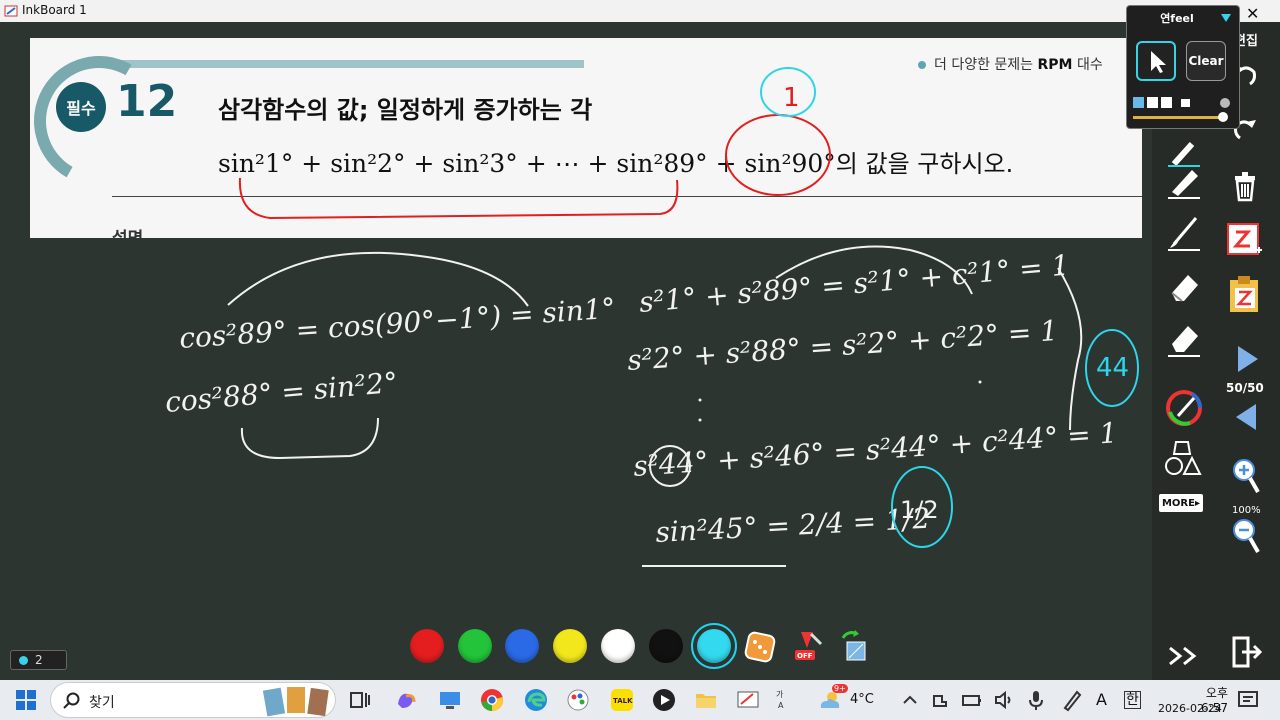 The height and width of the screenshot is (720, 1280). Describe the element at coordinates (522, 646) in the screenshot. I see `color-blue` at that location.